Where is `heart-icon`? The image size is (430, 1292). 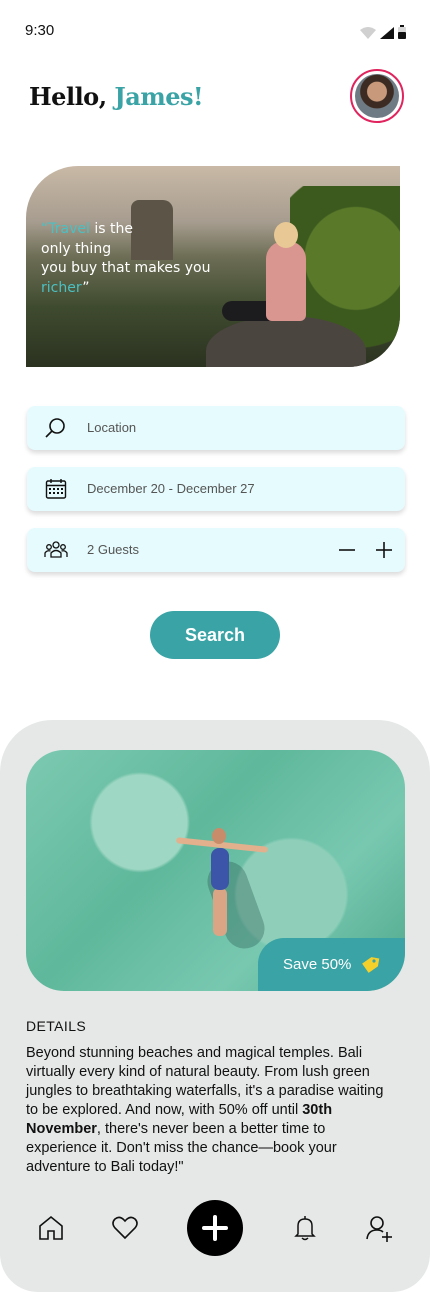
heart-icon is located at coordinates (125, 1228).